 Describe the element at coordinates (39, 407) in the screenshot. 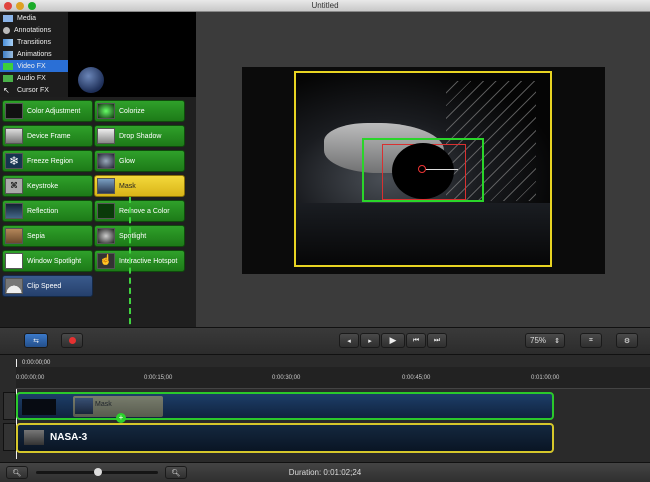

I see `clip-thumbnail` at that location.